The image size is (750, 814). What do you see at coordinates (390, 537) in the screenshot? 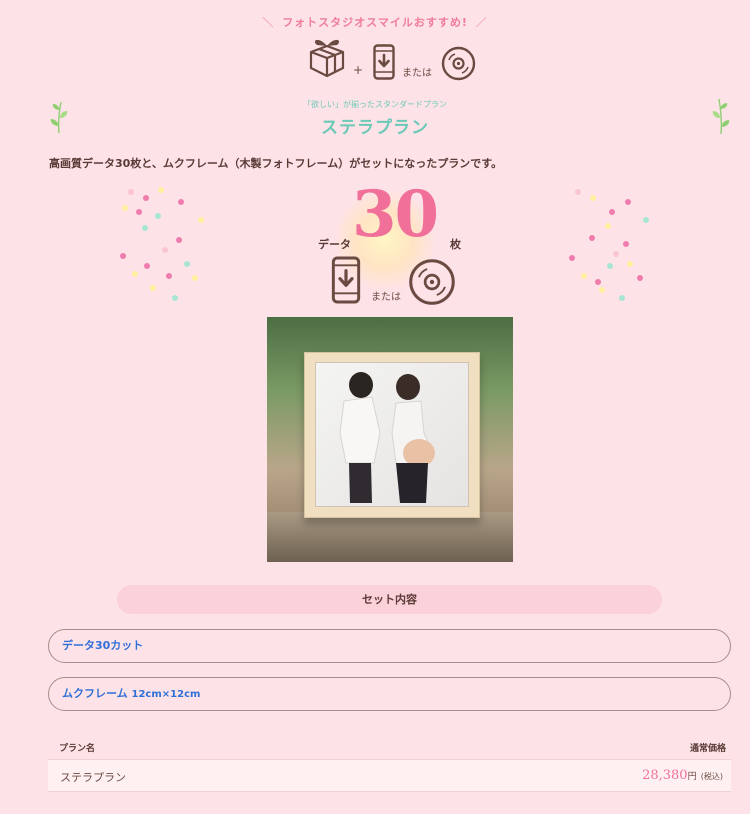
I see `photo-table` at bounding box center [390, 537].